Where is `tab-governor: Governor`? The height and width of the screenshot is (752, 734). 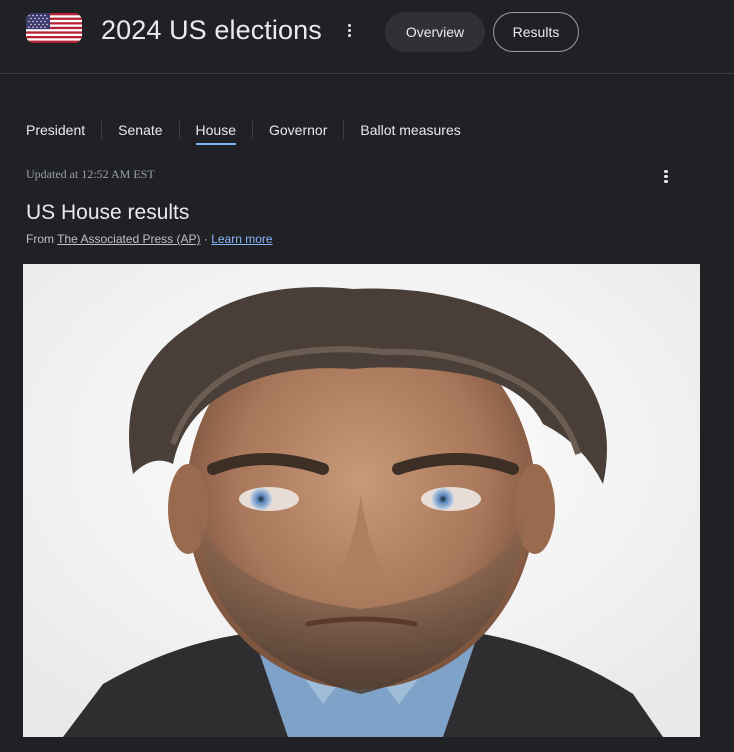 tab-governor: Governor is located at coordinates (298, 132).